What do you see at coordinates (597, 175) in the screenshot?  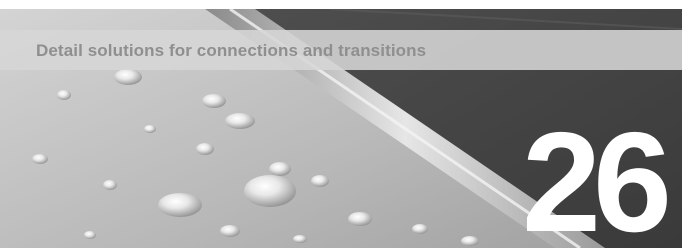 I see `chapter-number: 26` at bounding box center [597, 175].